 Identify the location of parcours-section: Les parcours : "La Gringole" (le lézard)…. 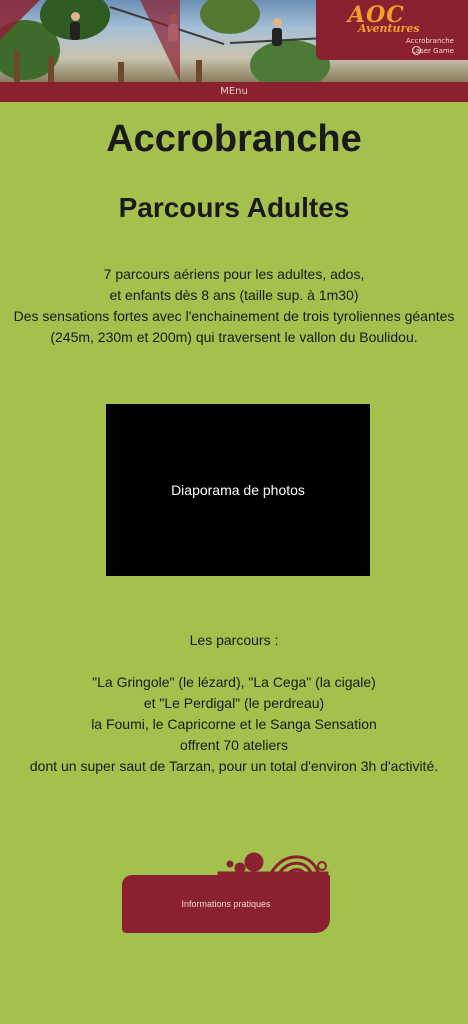
(234, 703).